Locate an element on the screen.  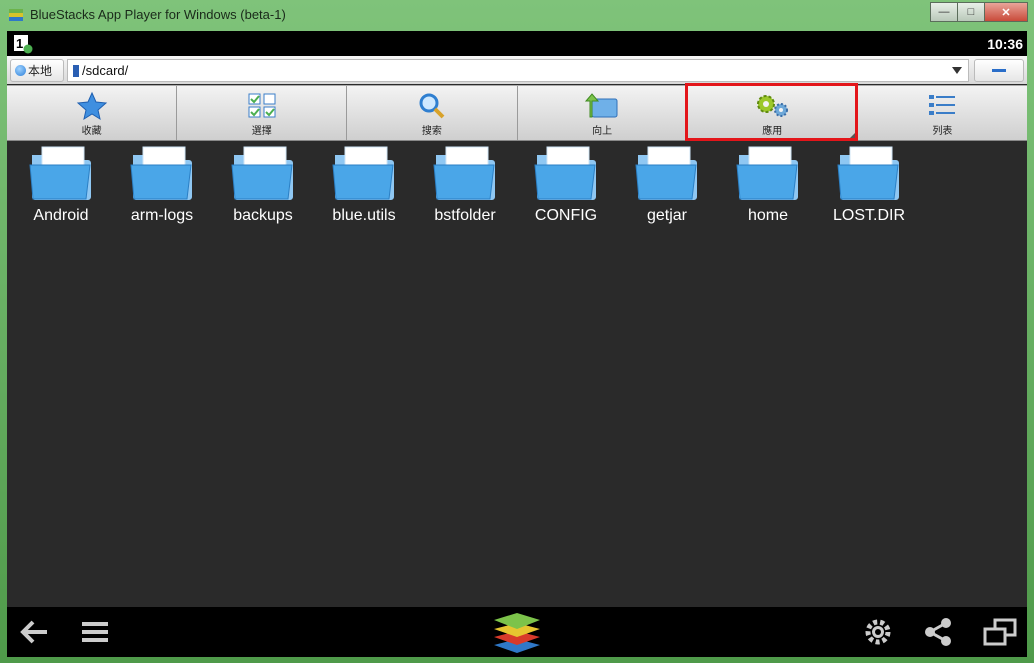
folder-label: home is located at coordinates (768, 215).